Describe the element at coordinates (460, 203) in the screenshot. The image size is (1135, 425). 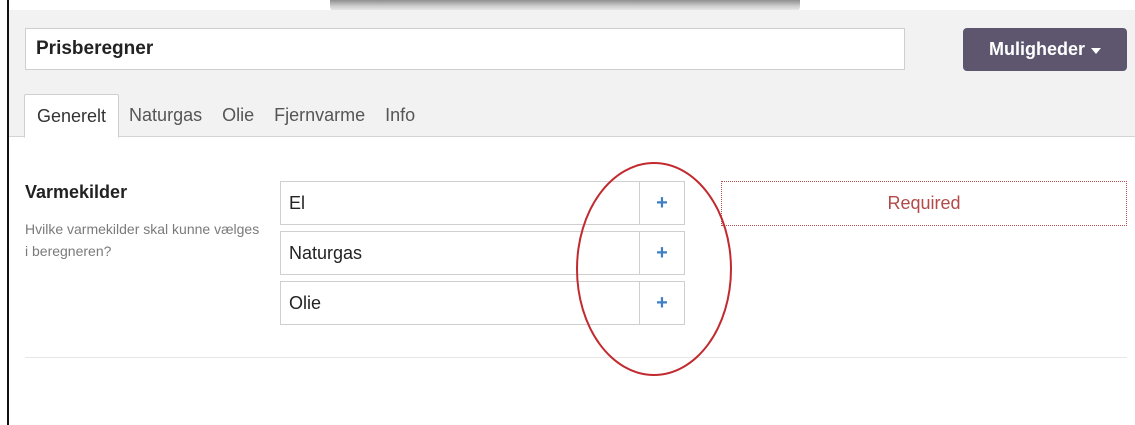
I see `option-label: El` at that location.